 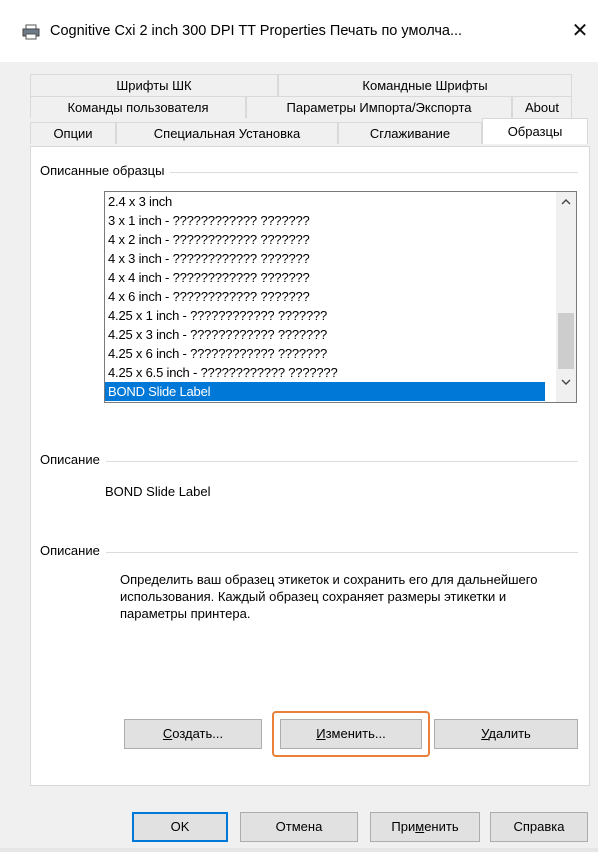 What do you see at coordinates (425, 85) in the screenshot?
I see `tab-command-fonts: Командные Шрифты` at bounding box center [425, 85].